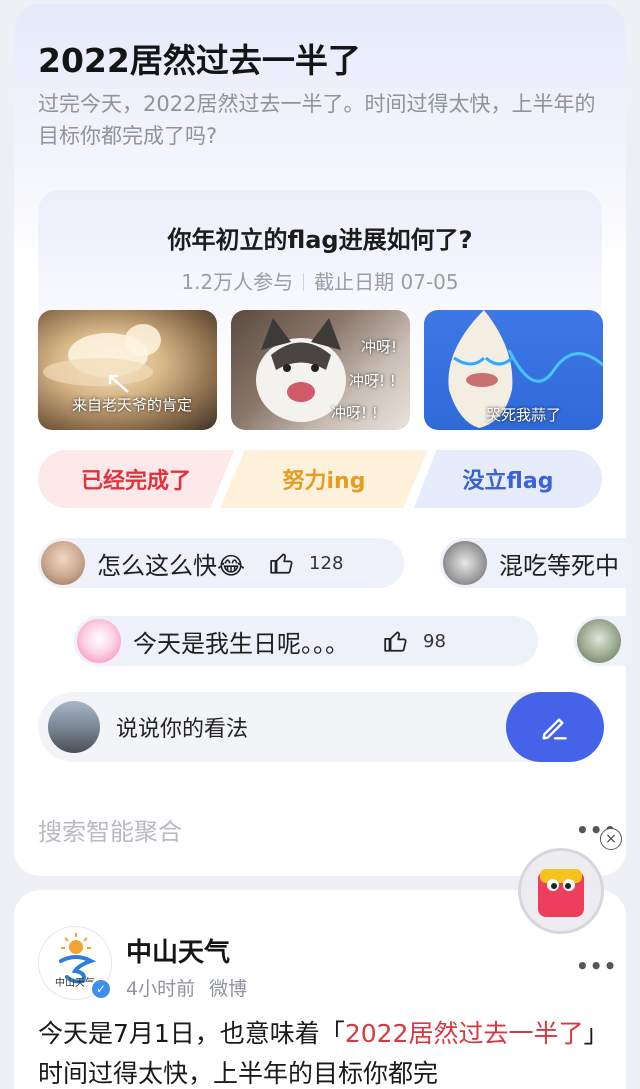 The width and height of the screenshot is (640, 1089). I want to click on poll-option-done: 已经完成了, so click(136, 479).